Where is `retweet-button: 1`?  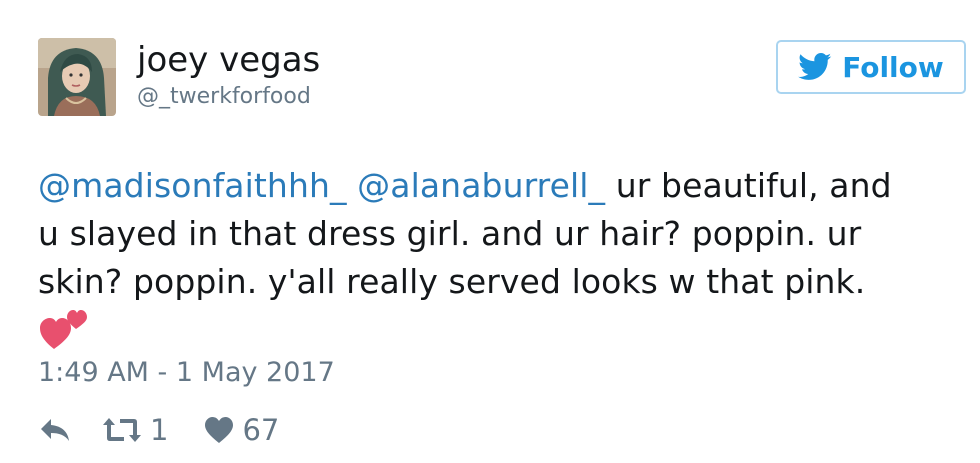
retweet-button: 1 is located at coordinates (135, 430).